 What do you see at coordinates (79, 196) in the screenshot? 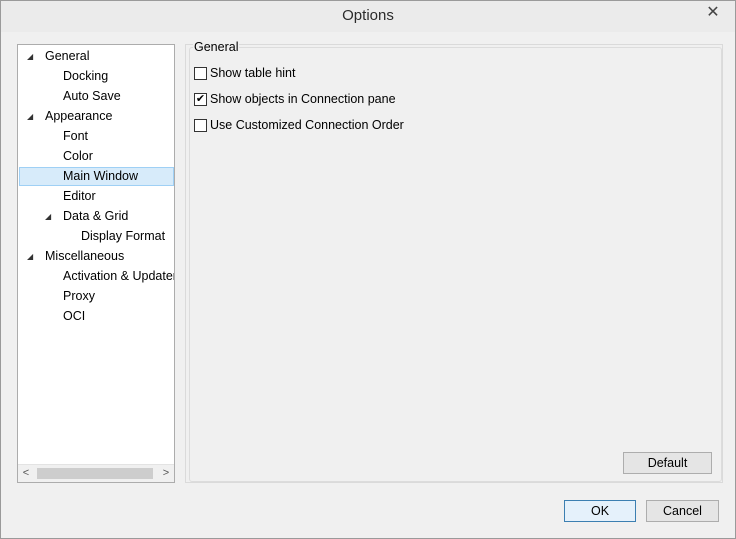
I see `tree-item-label: Editor` at bounding box center [79, 196].